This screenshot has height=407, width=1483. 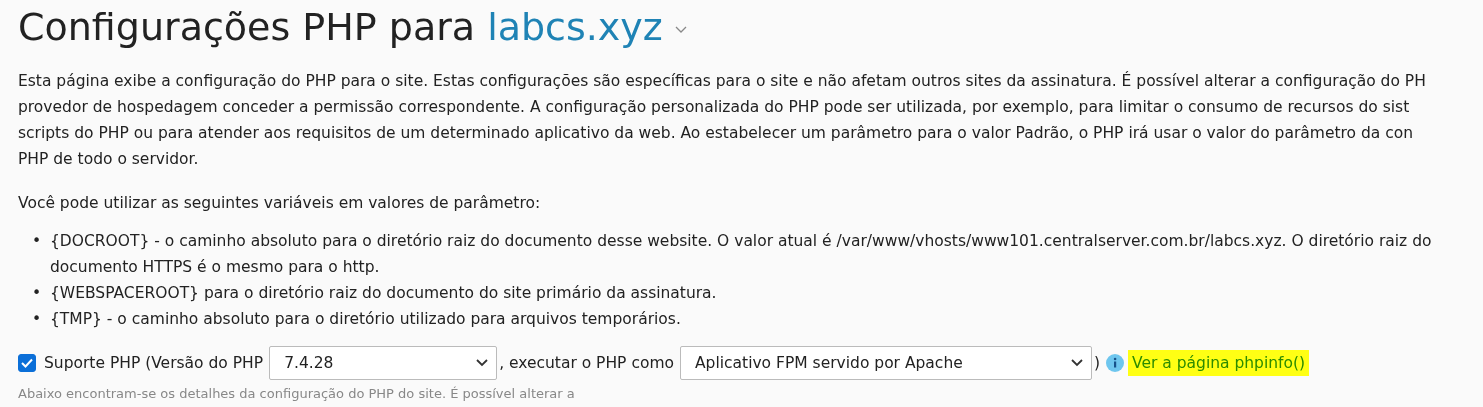 I want to click on closing-parenthesis: ), so click(x=1097, y=363).